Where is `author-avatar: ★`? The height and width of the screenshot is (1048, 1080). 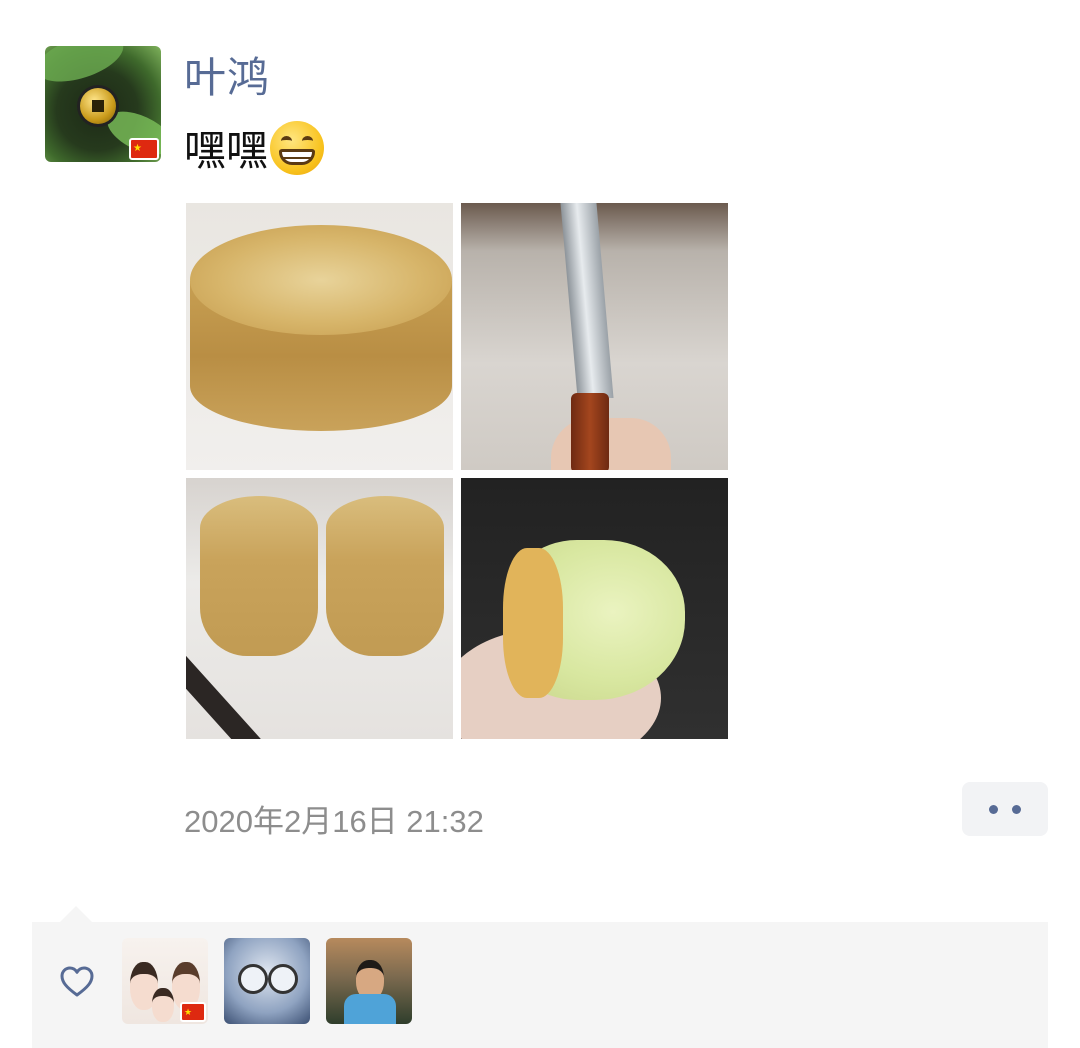
author-avatar: ★ is located at coordinates (103, 104).